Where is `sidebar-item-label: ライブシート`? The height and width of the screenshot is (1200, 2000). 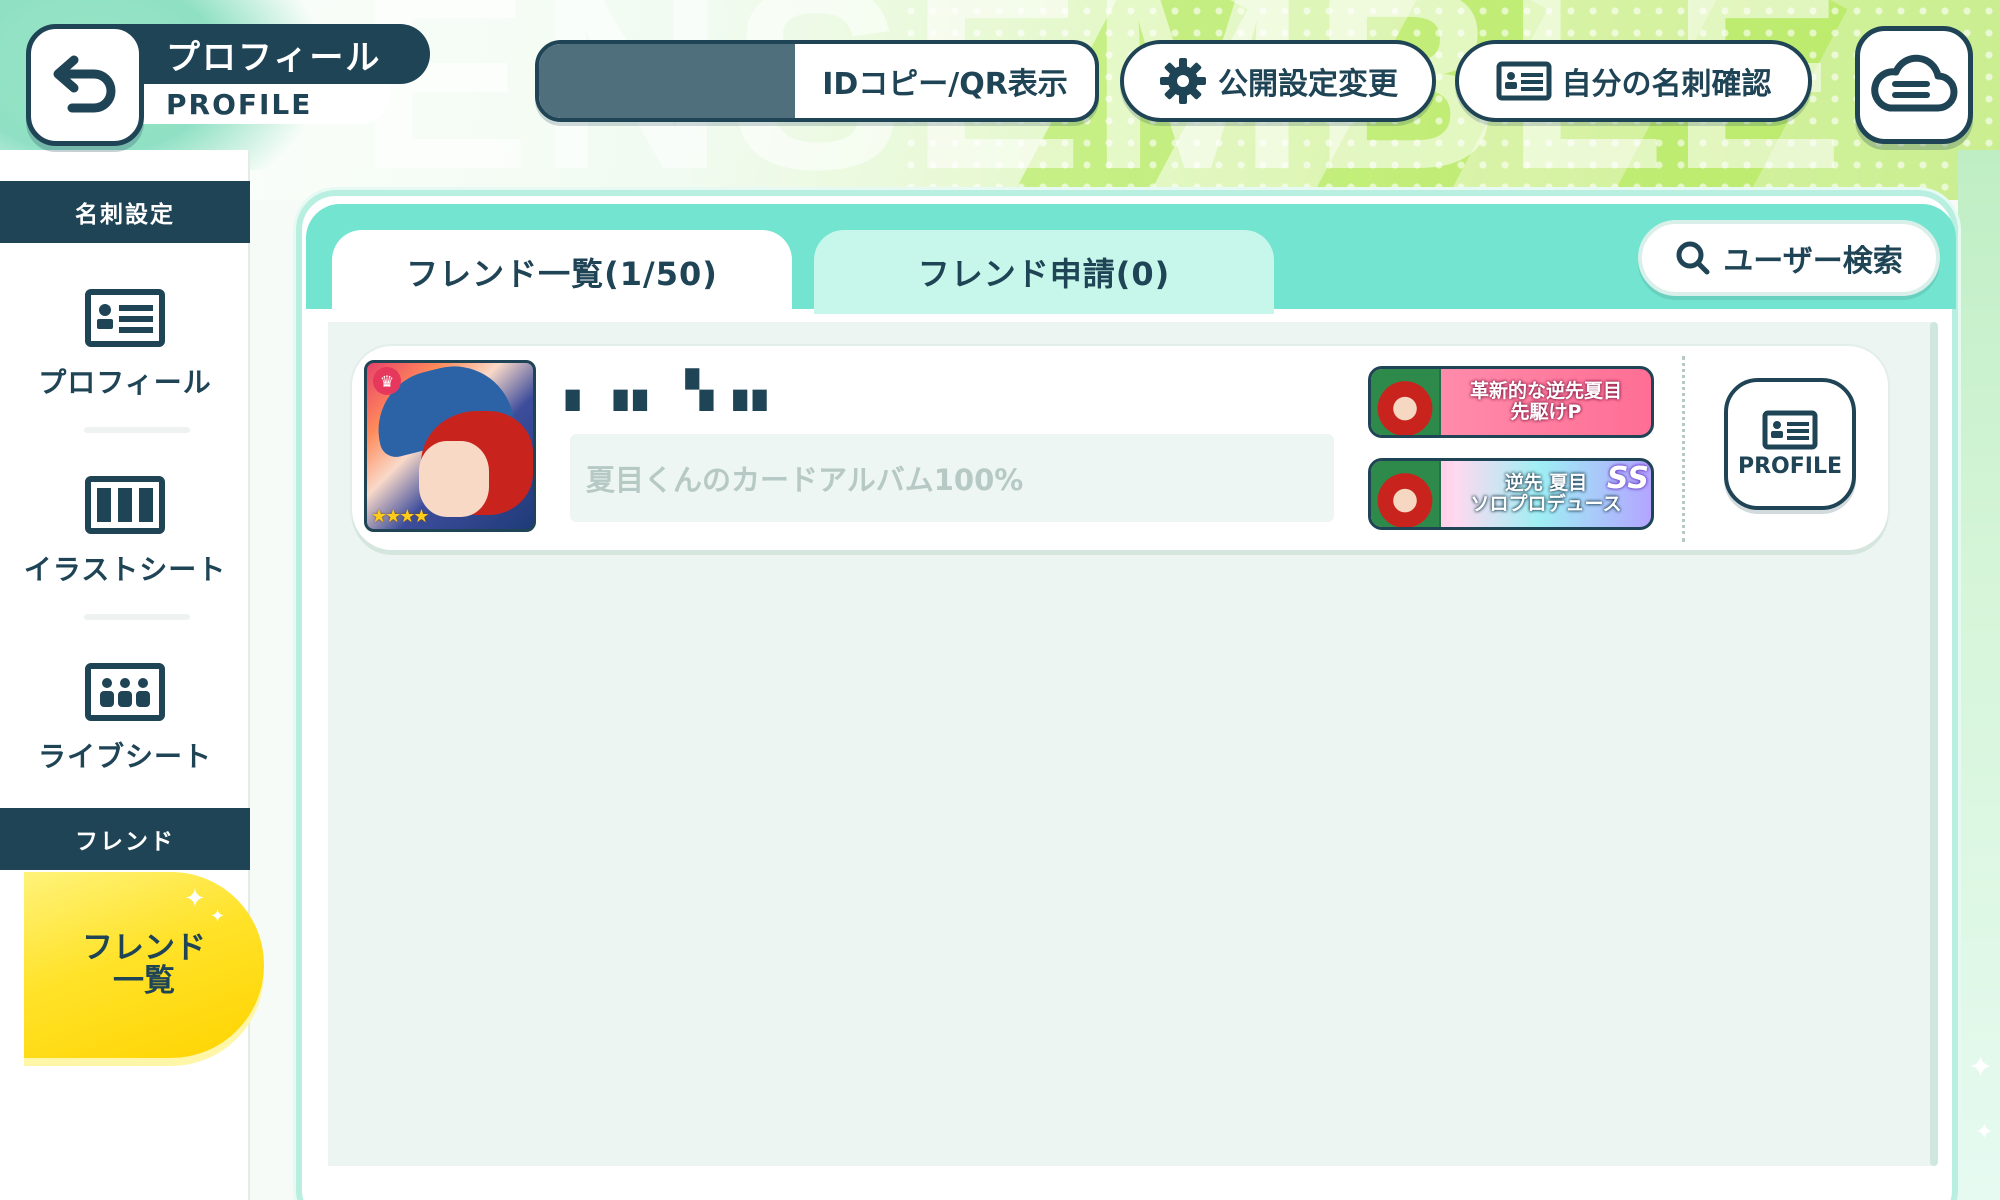 sidebar-item-label: ライブシート is located at coordinates (124, 756).